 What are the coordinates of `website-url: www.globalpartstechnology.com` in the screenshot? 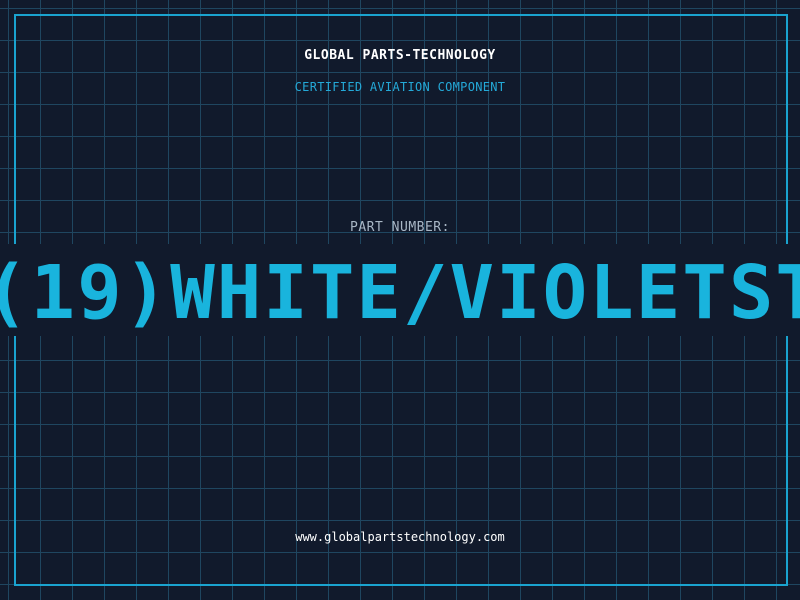 It's located at (400, 537).